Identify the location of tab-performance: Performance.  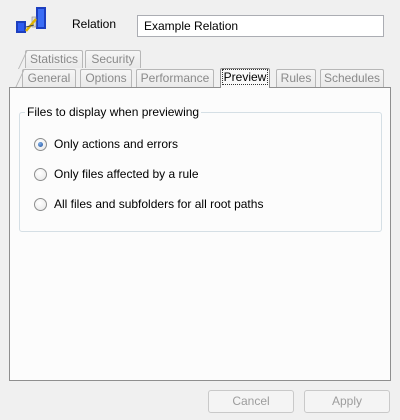
(175, 78).